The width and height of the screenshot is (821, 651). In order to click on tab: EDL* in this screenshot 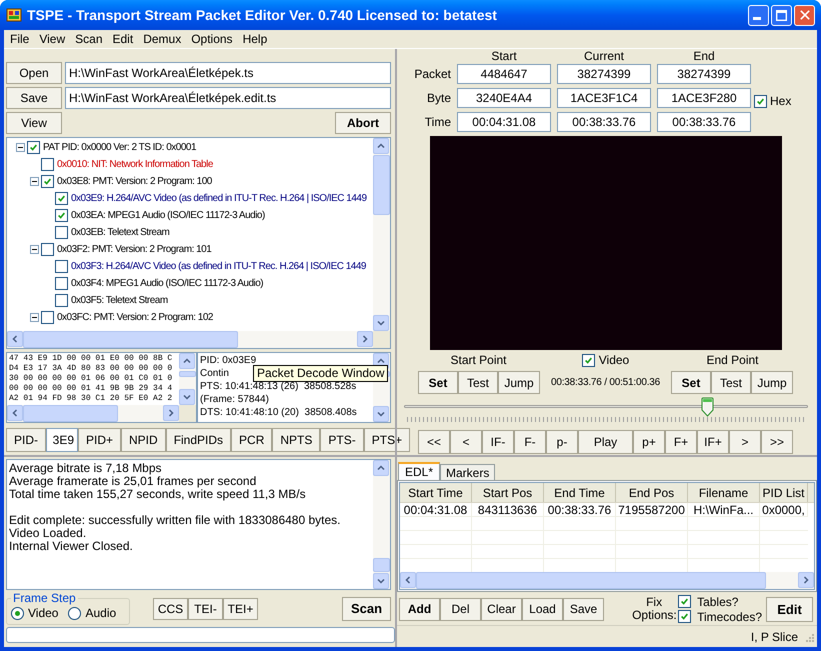, I will do `click(419, 471)`.